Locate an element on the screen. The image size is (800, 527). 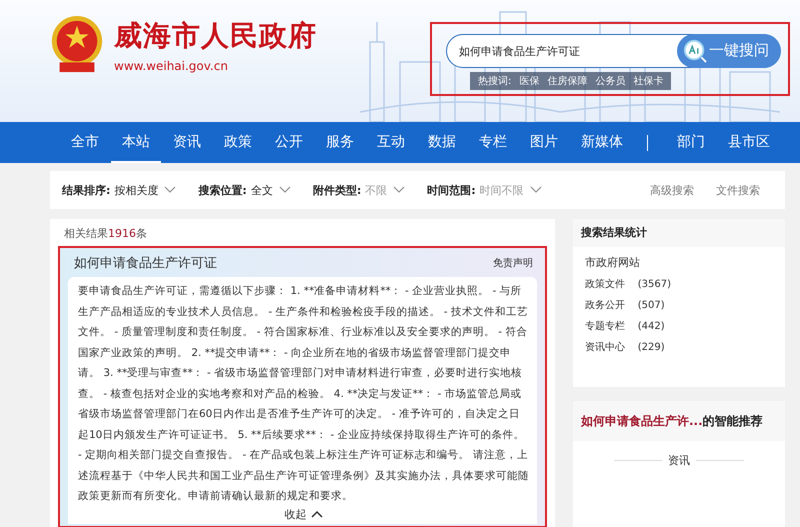
stats-title: 搜索结果统计 is located at coordinates (679, 233).